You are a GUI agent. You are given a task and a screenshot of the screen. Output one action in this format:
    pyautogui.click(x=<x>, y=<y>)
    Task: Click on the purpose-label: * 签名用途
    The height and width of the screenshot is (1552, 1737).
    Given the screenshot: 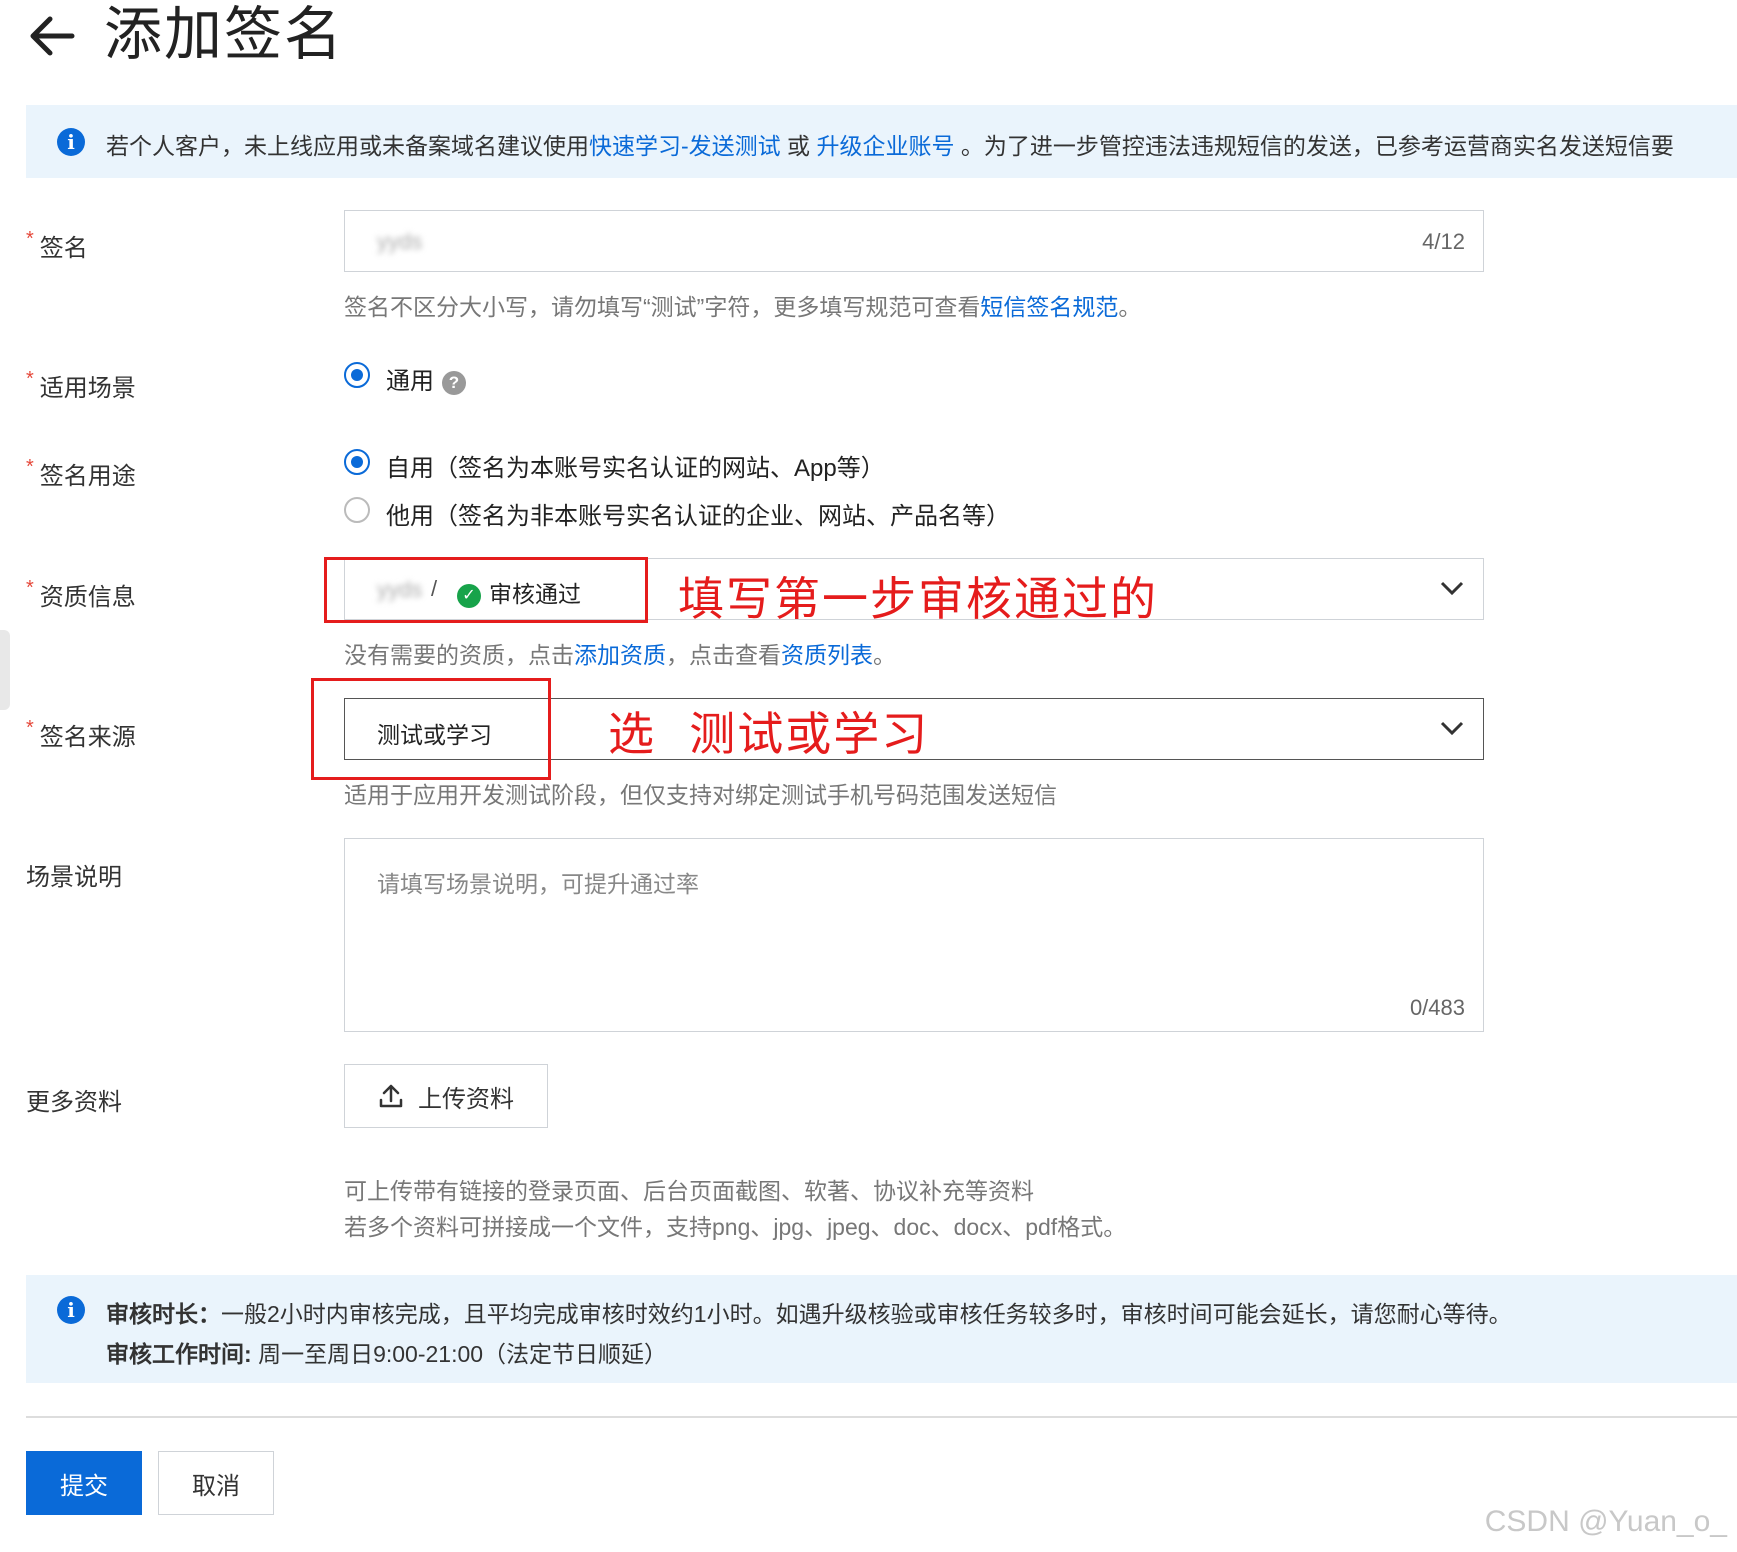 What is the action you would take?
    pyautogui.click(x=81, y=473)
    